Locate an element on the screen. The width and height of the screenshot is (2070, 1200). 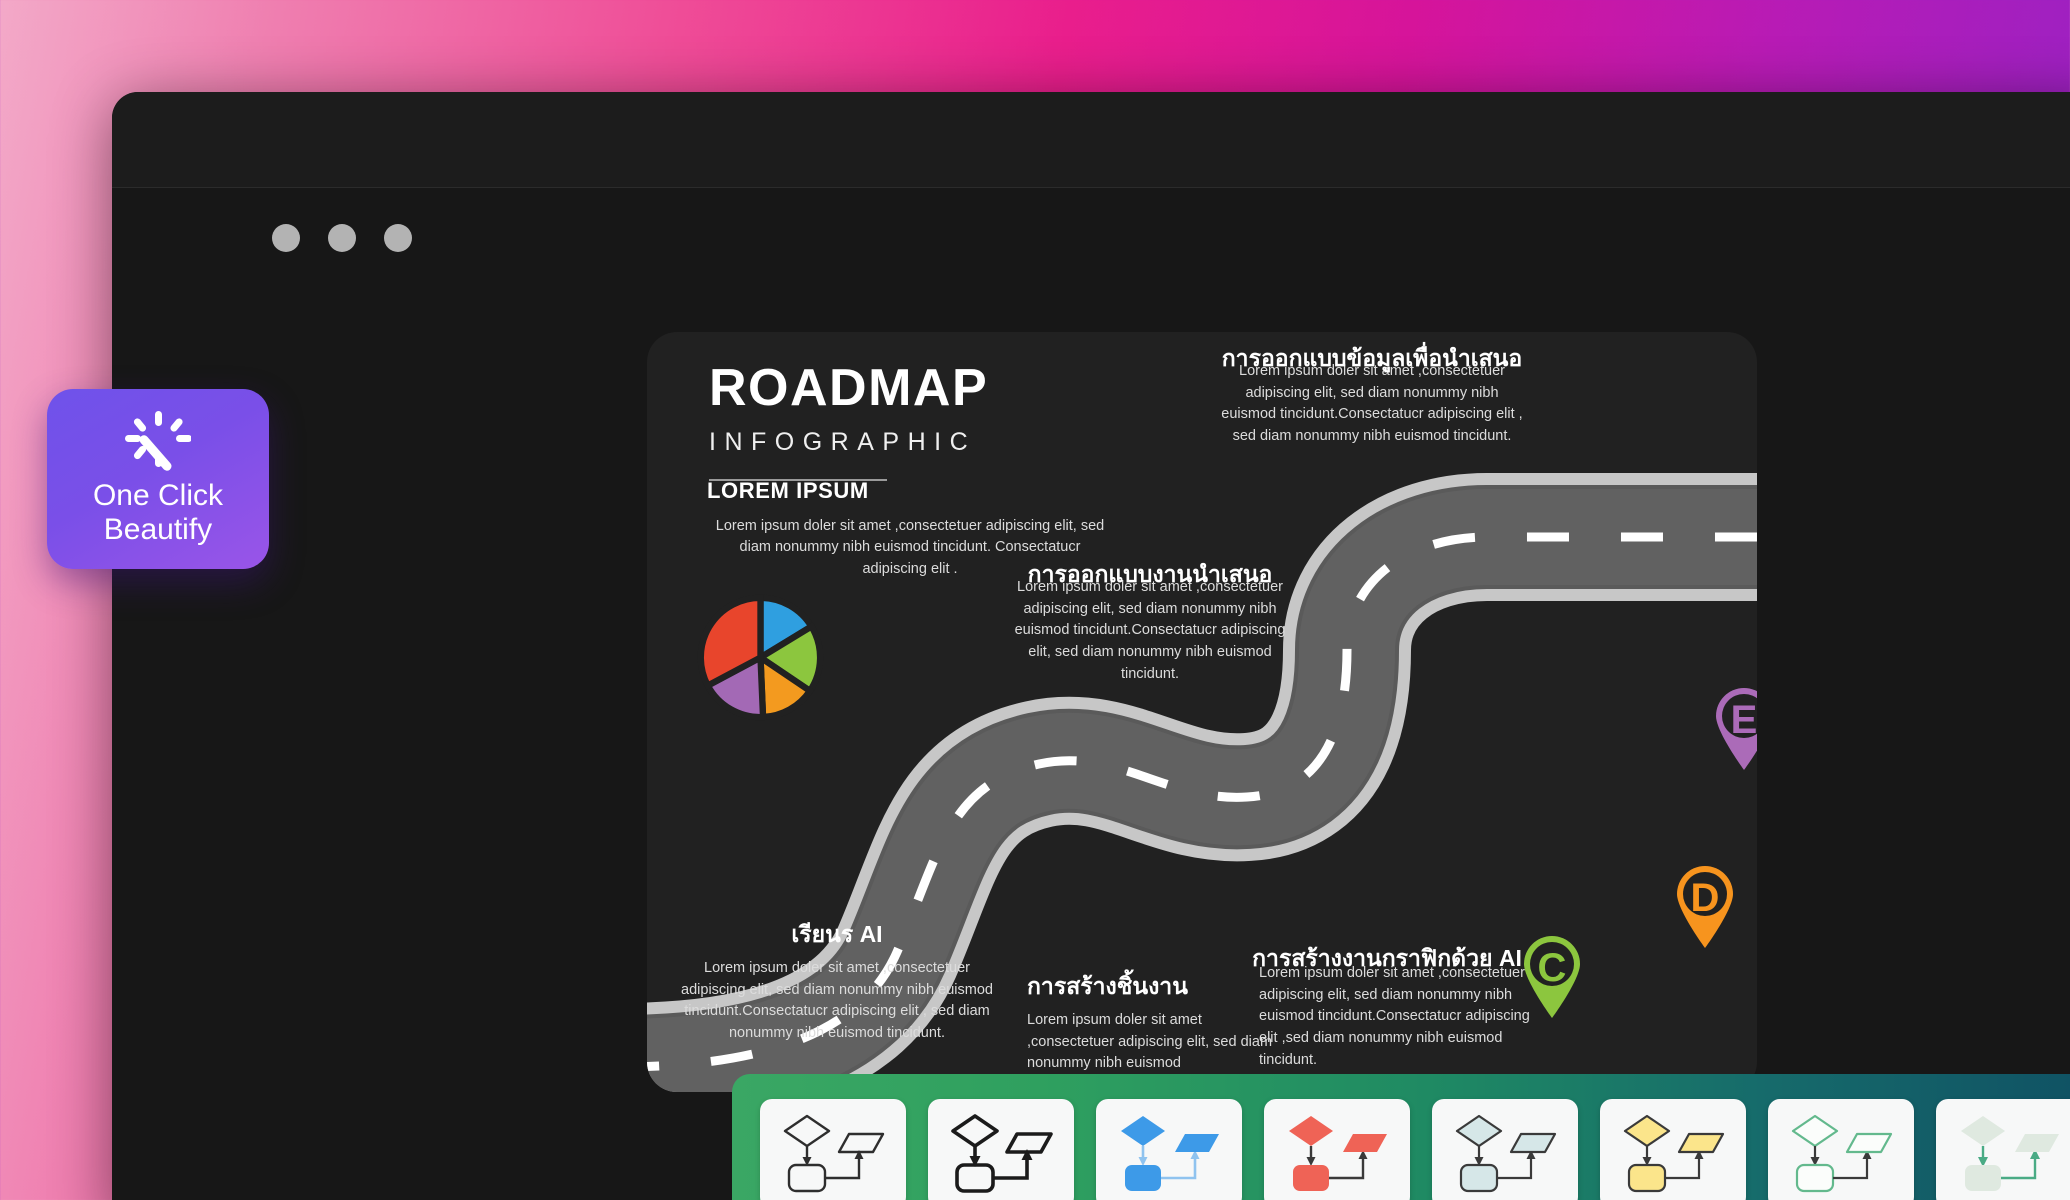
sparkle-burst-icon is located at coordinates (158, 441).